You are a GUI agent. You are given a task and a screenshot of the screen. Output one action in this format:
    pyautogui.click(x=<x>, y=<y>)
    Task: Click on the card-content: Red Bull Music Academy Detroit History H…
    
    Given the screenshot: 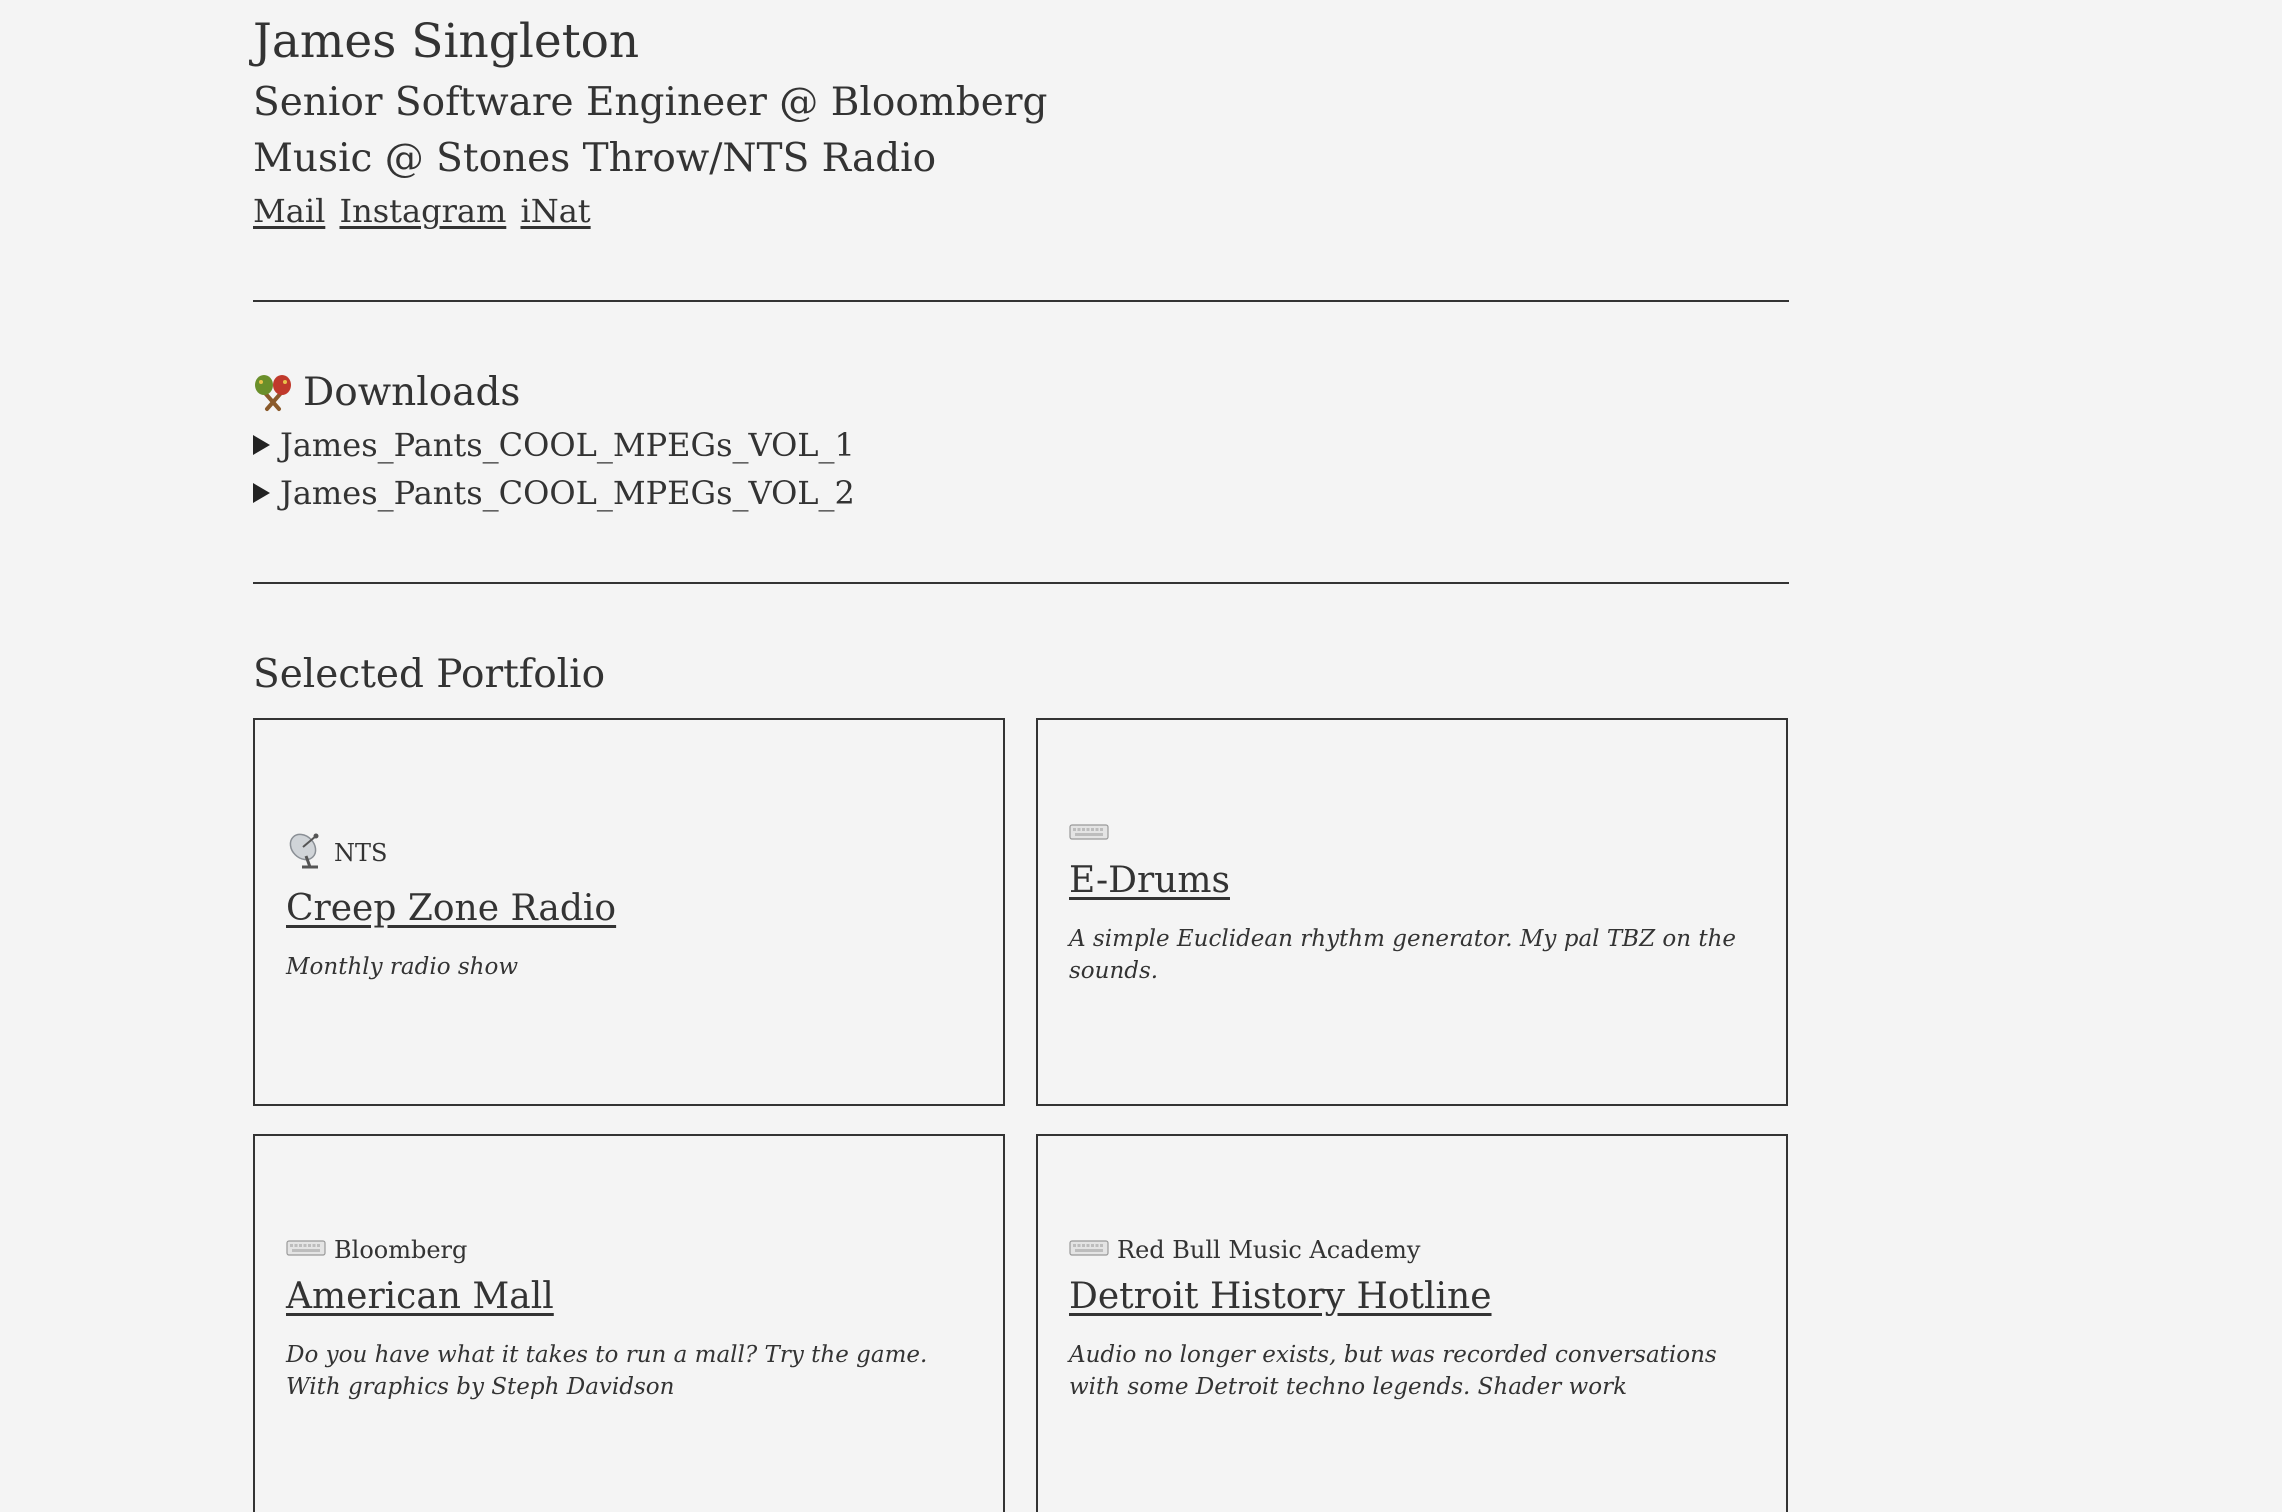 What is the action you would take?
    pyautogui.click(x=1412, y=1319)
    